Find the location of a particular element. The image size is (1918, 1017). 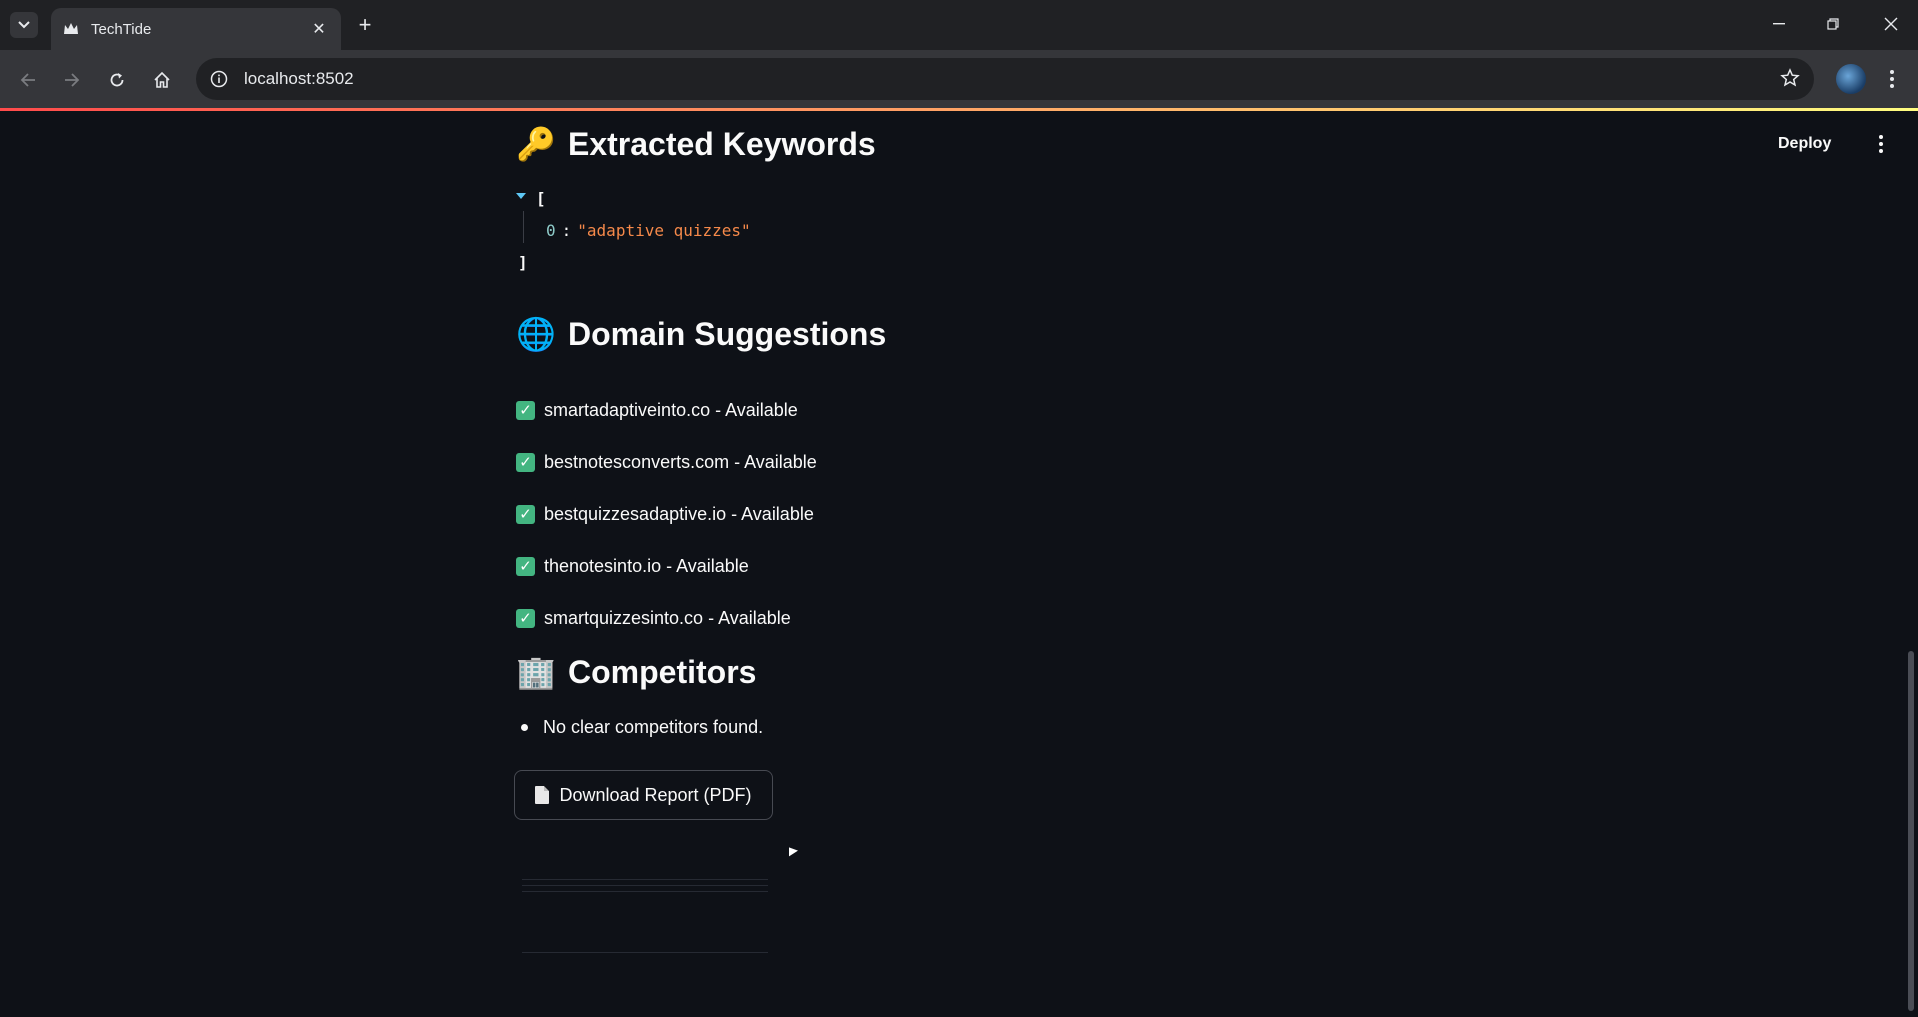

star-icon is located at coordinates (1790, 78).